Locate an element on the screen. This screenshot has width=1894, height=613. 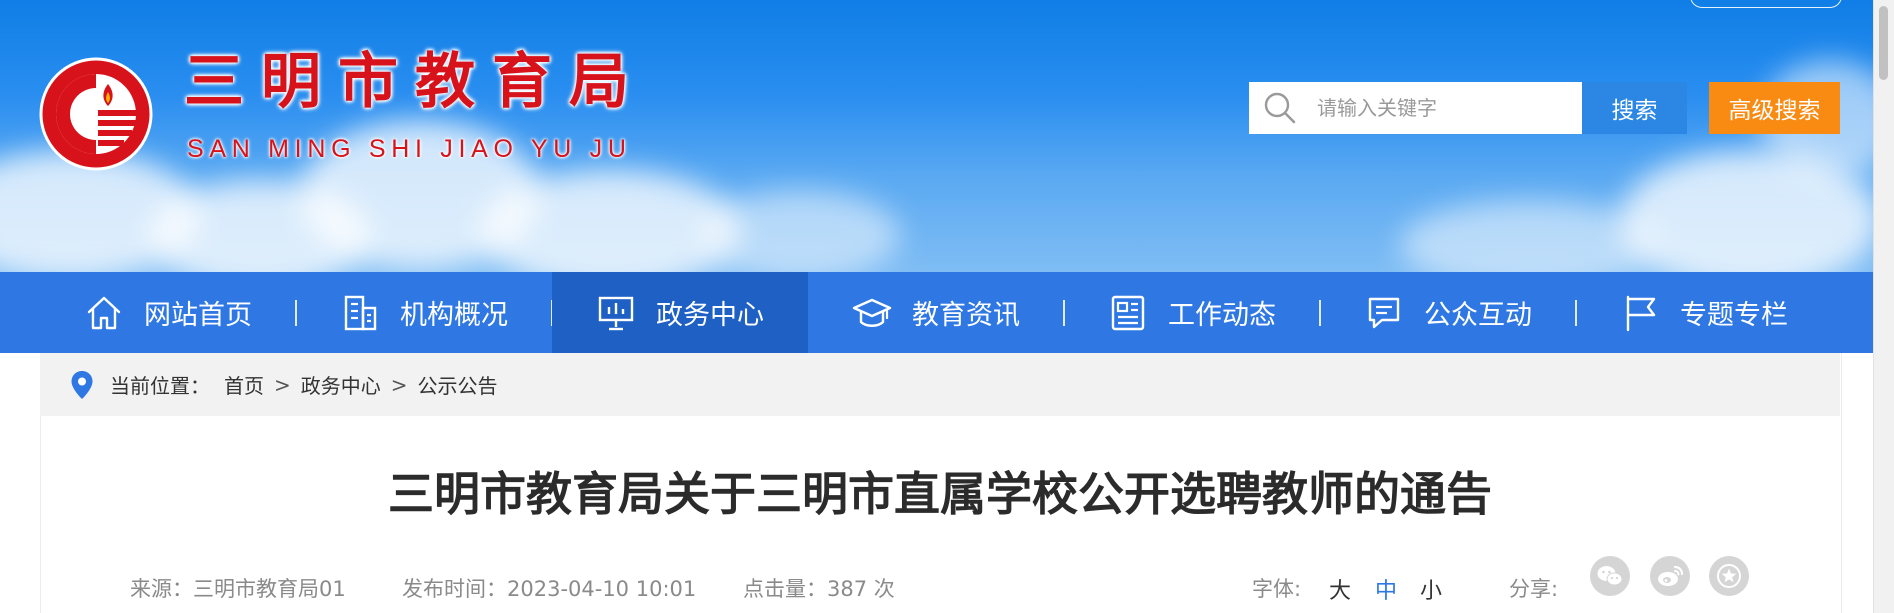
publish-value: 2023-04-10 10:01 is located at coordinates (602, 589).